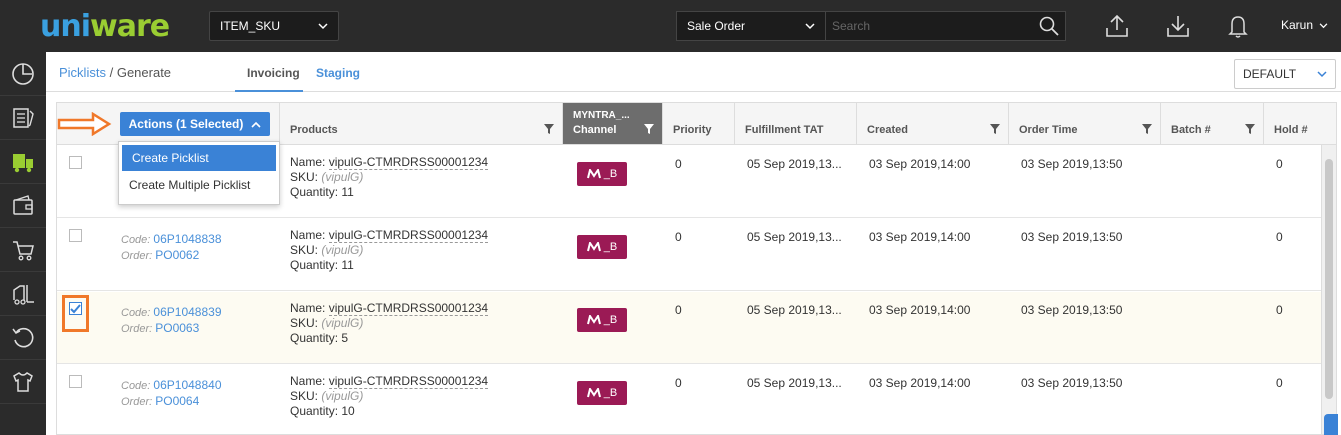 This screenshot has height=435, width=1341. What do you see at coordinates (1117, 26) in the screenshot?
I see `upload-icon` at bounding box center [1117, 26].